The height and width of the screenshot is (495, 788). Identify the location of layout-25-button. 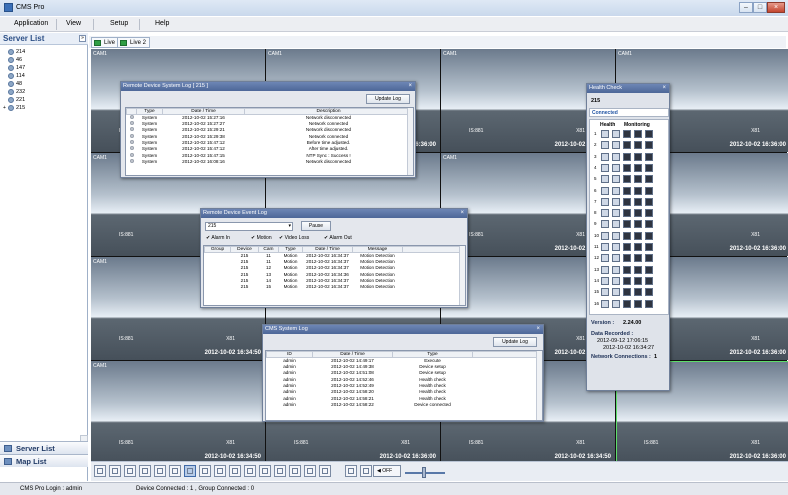
(220, 471).